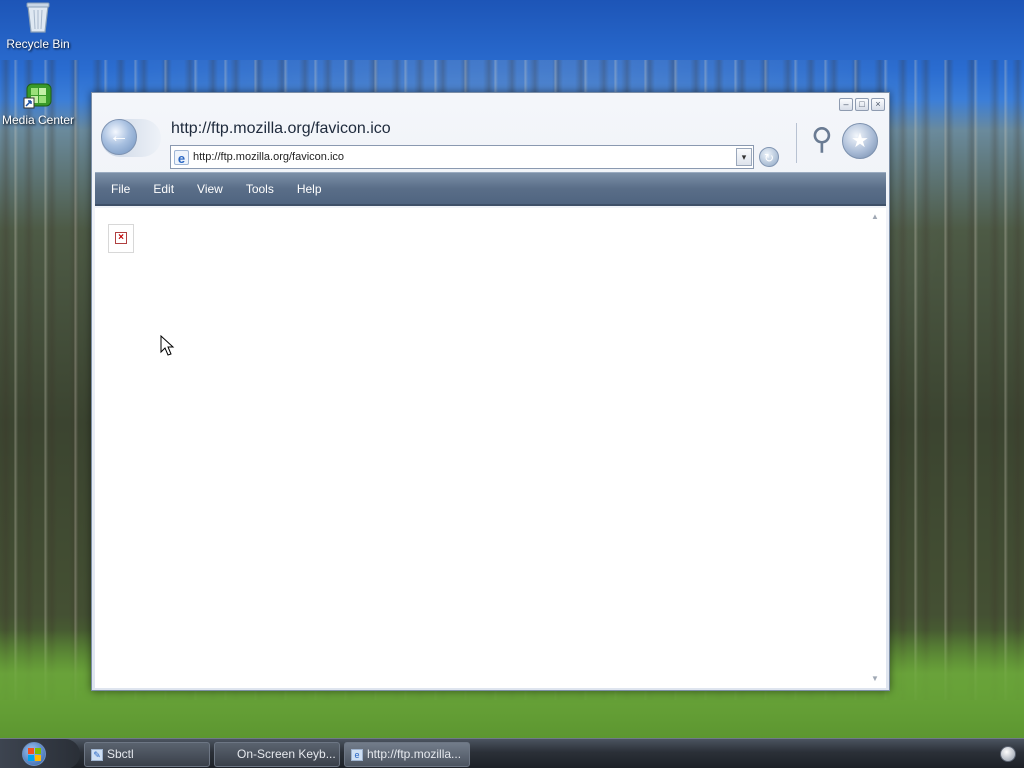  Describe the element at coordinates (875, 679) in the screenshot. I see `scroll-down-arrow: ▼` at that location.